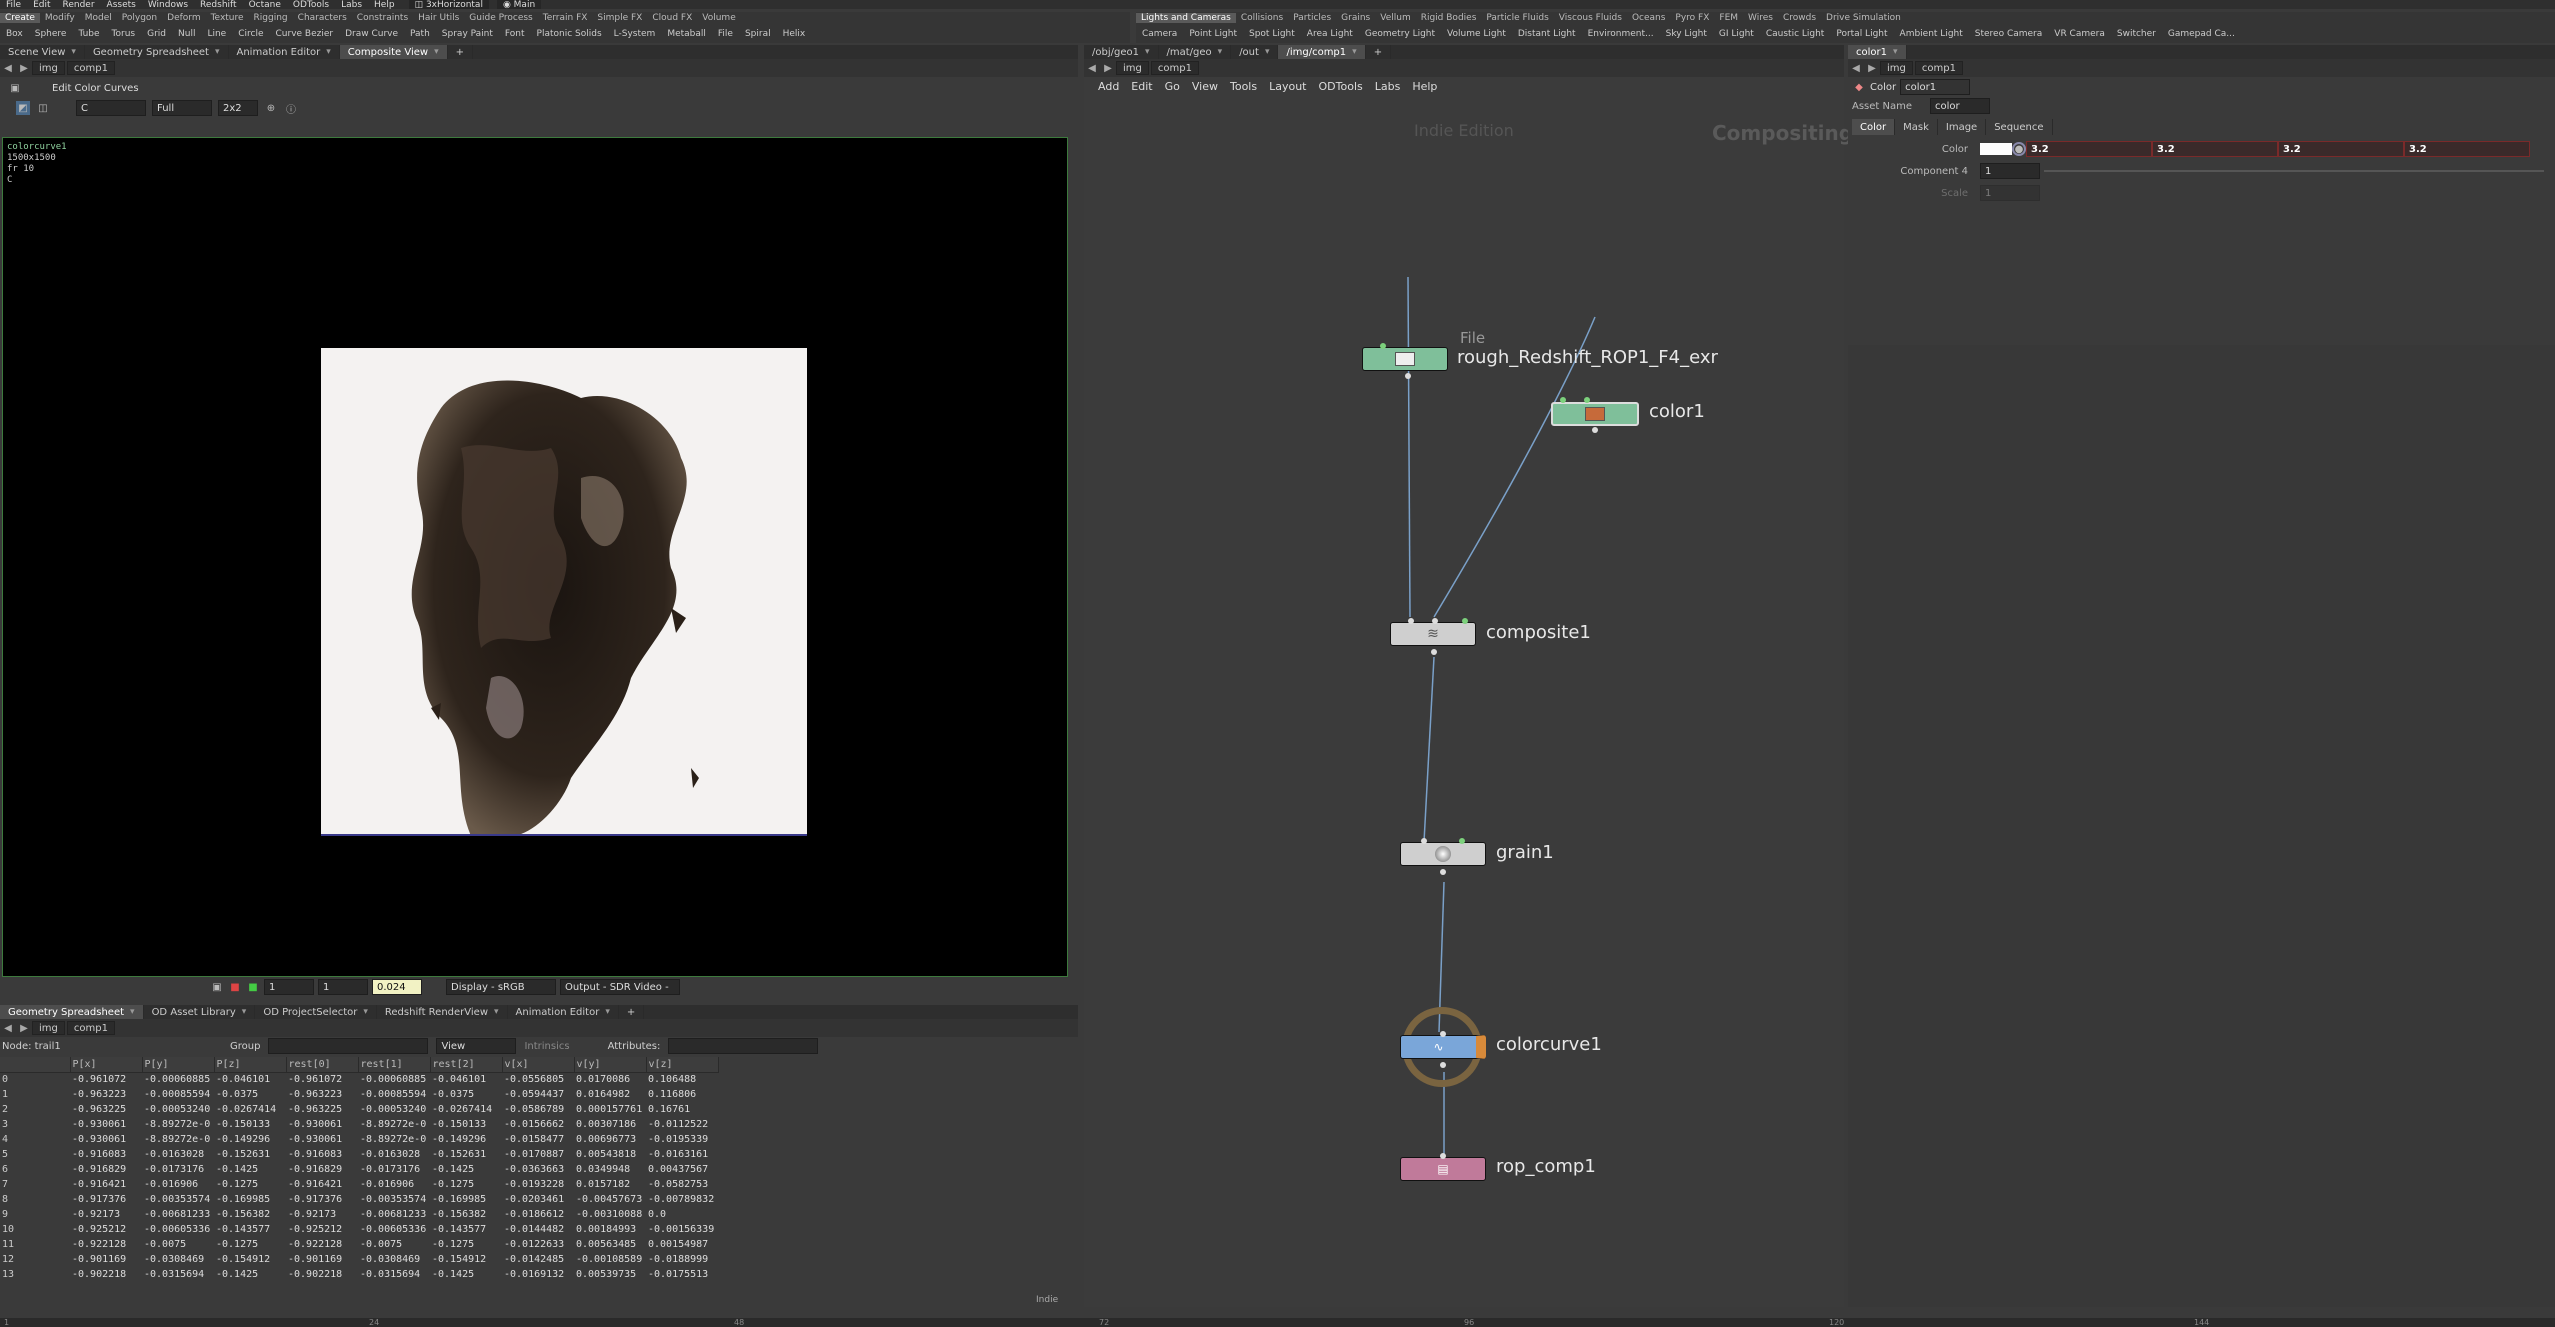 The image size is (2555, 1327). Describe the element at coordinates (1692, 18) in the screenshot. I see `shelf-tab: Pyro FX` at that location.